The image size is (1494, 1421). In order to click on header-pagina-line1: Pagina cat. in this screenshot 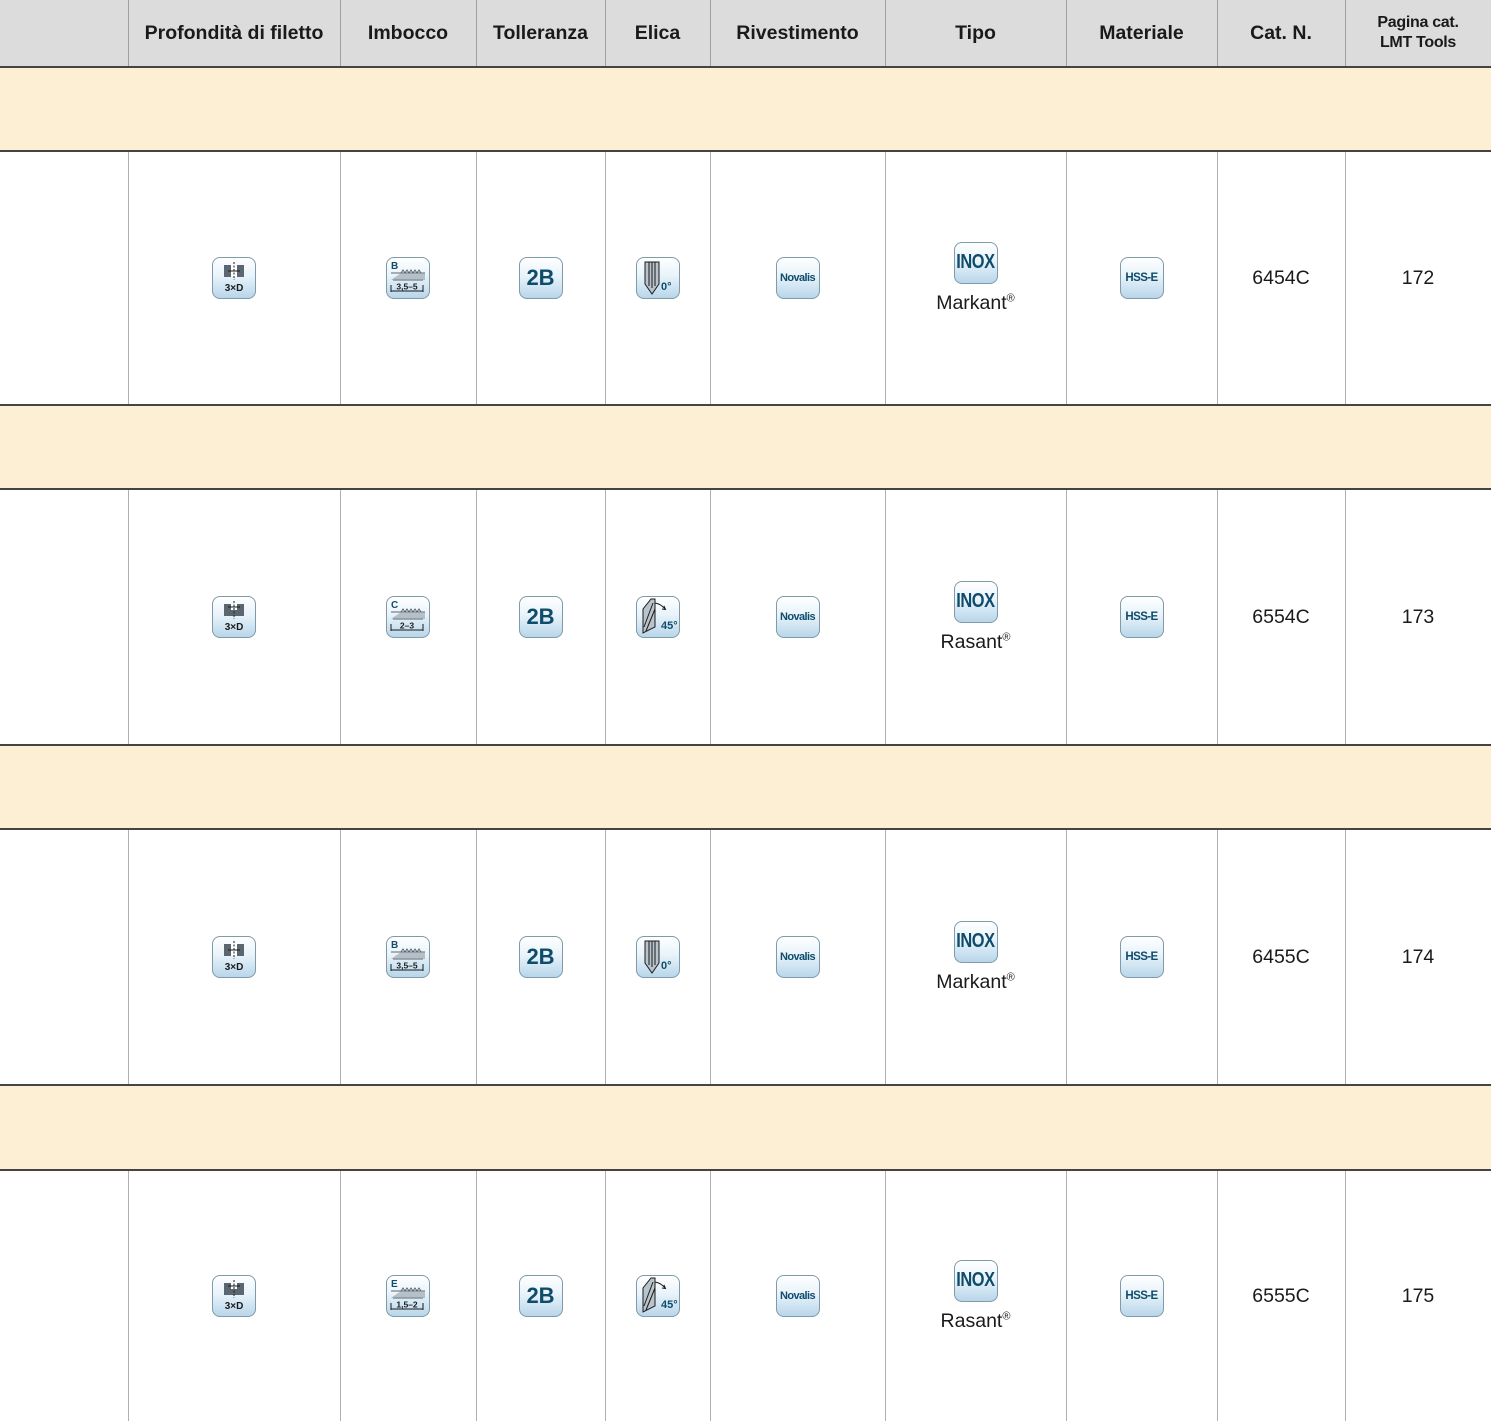, I will do `click(1418, 22)`.